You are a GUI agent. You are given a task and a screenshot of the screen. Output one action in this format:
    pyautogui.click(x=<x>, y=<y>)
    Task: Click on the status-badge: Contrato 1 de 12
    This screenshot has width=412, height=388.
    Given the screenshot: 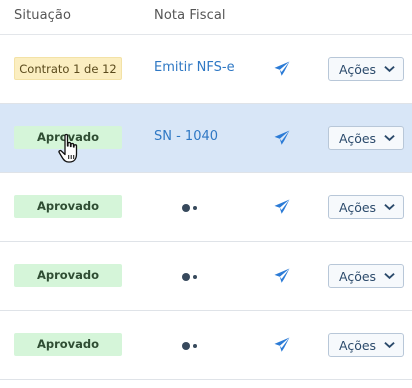 What is the action you would take?
    pyautogui.click(x=68, y=68)
    